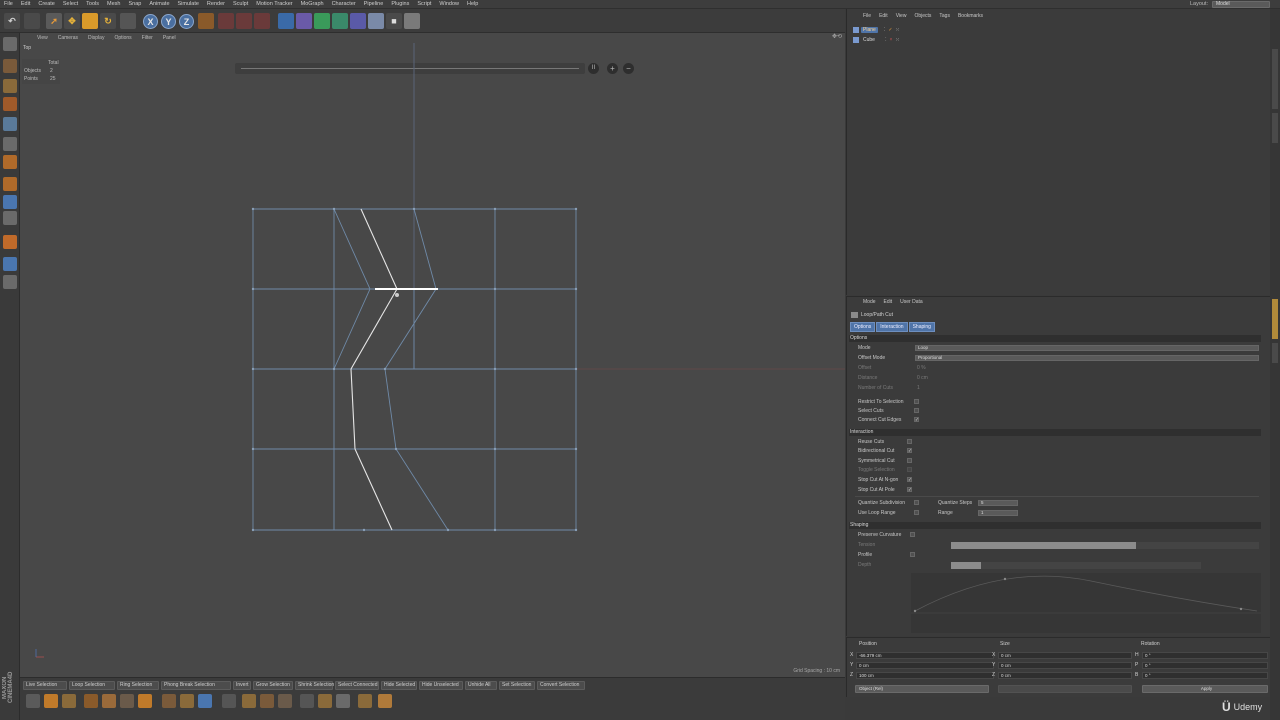 Image resolution: width=1280 pixels, height=720 pixels. I want to click on cmd-ring-selection-button: Ring Selection, so click(138, 685).